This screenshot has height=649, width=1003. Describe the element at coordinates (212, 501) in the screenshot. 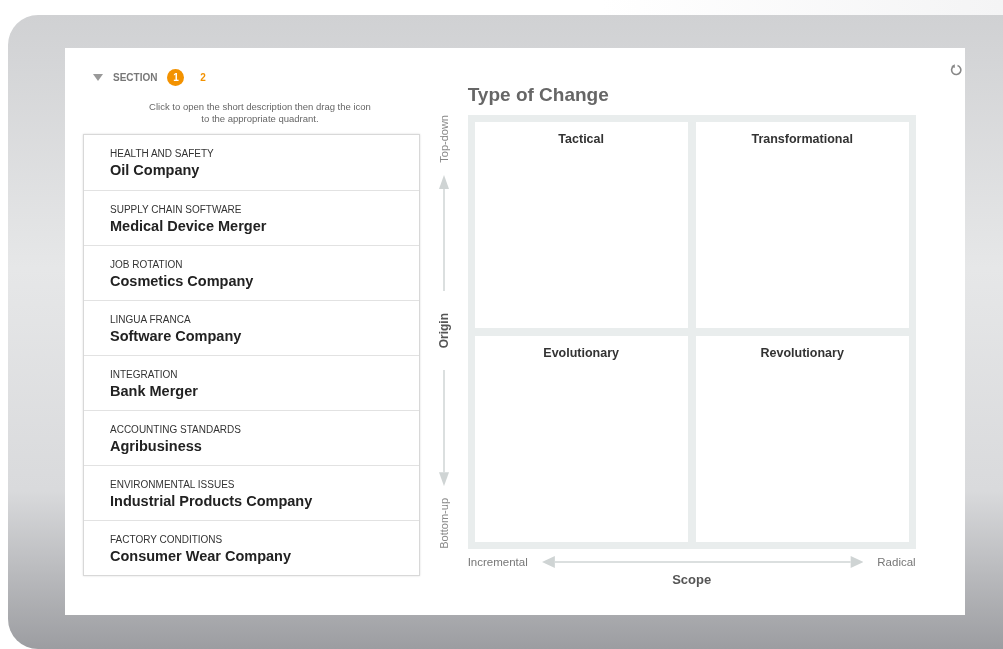

I see `case-title: Industrial Products Company` at that location.